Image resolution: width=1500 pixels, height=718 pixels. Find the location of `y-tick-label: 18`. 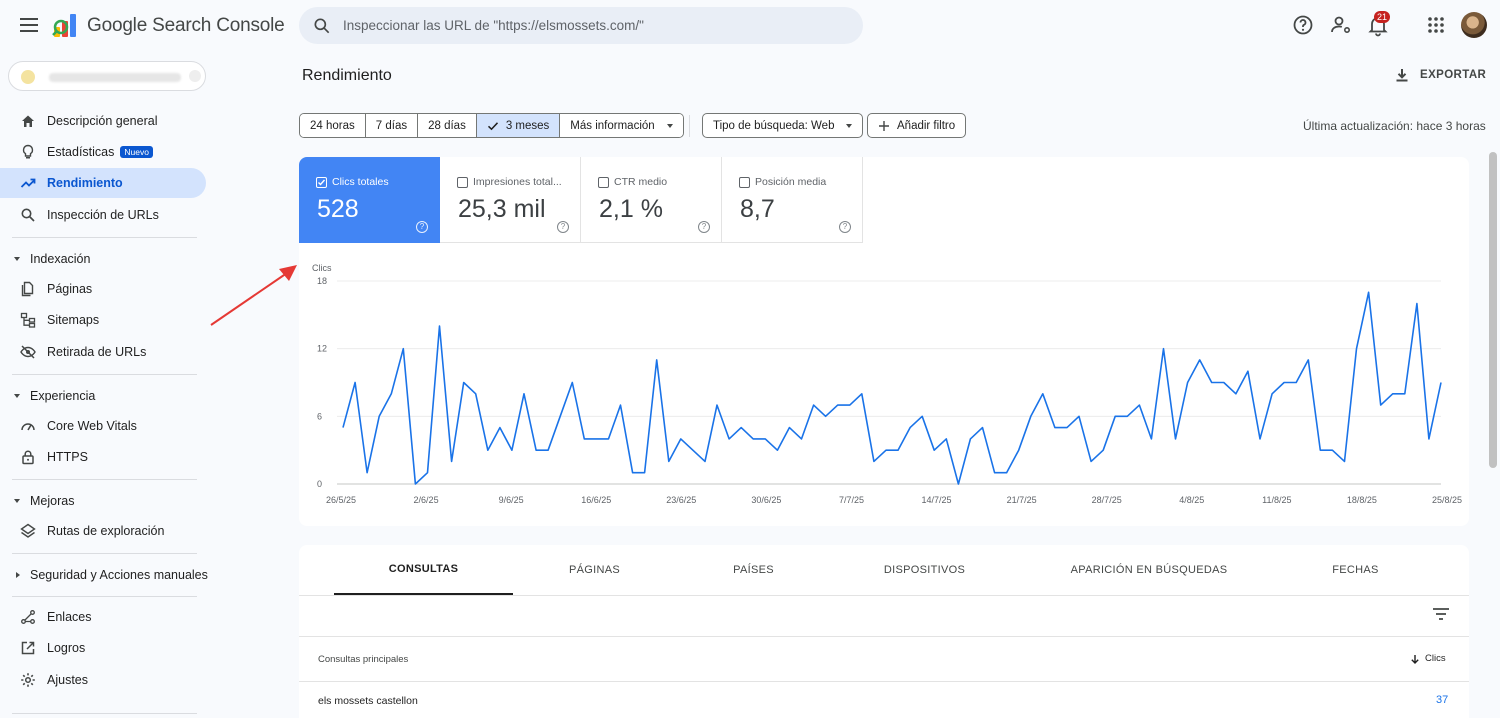

y-tick-label: 18 is located at coordinates (322, 281).